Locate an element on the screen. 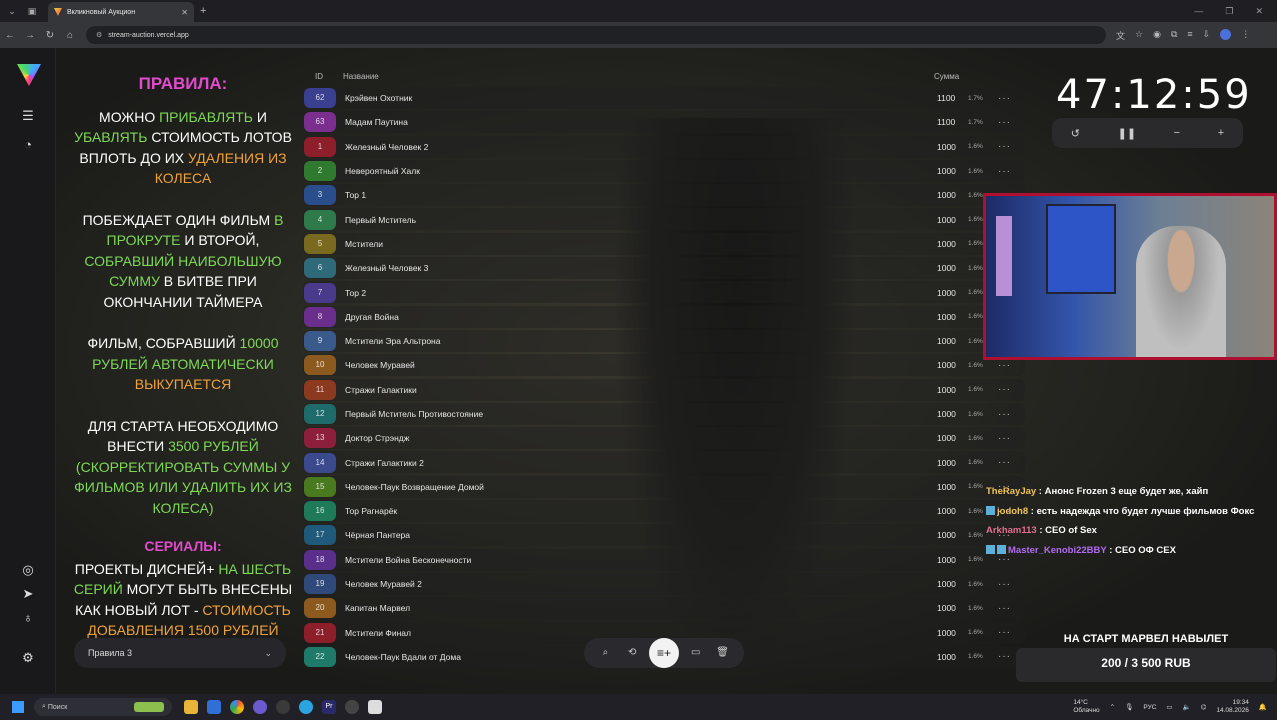 The width and height of the screenshot is (1277, 720). weather-widget: 14°C Облачно is located at coordinates (1086, 707).